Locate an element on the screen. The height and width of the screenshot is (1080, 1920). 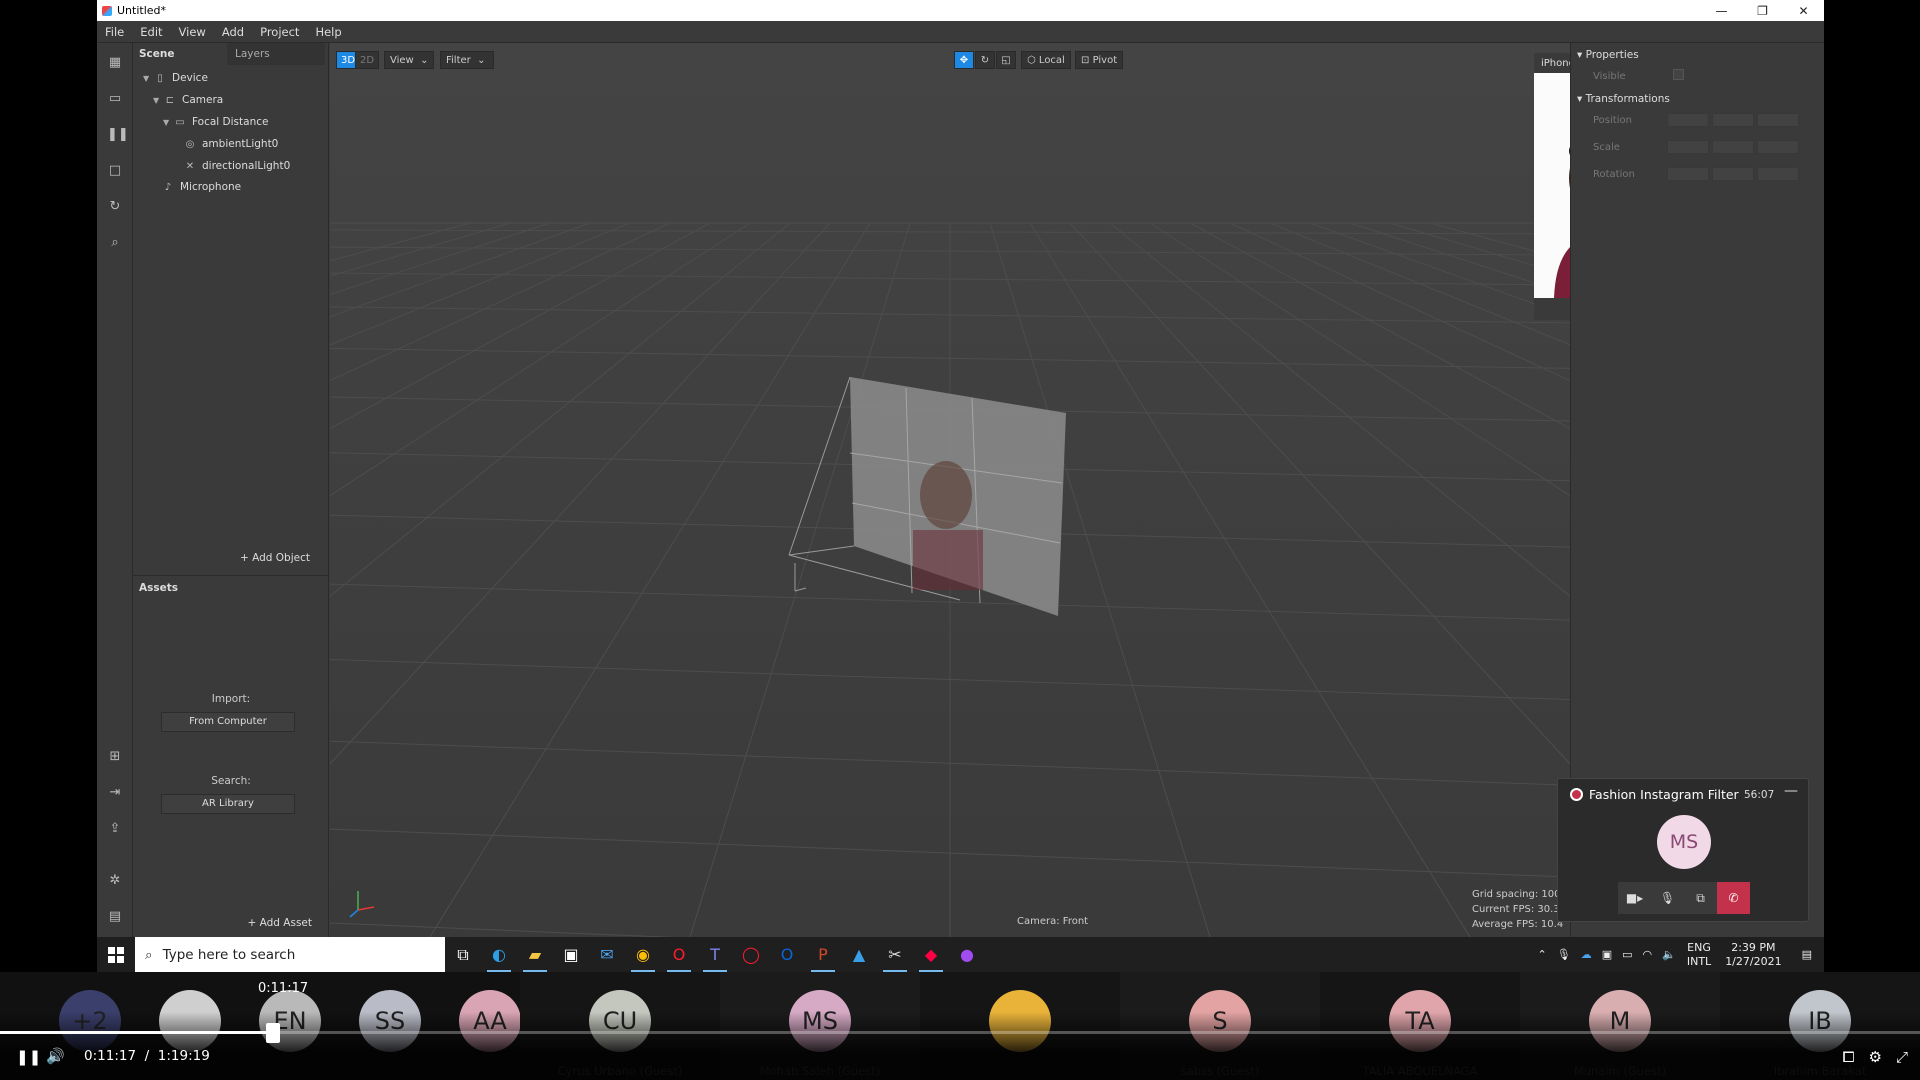
start-button is located at coordinates (116, 954).